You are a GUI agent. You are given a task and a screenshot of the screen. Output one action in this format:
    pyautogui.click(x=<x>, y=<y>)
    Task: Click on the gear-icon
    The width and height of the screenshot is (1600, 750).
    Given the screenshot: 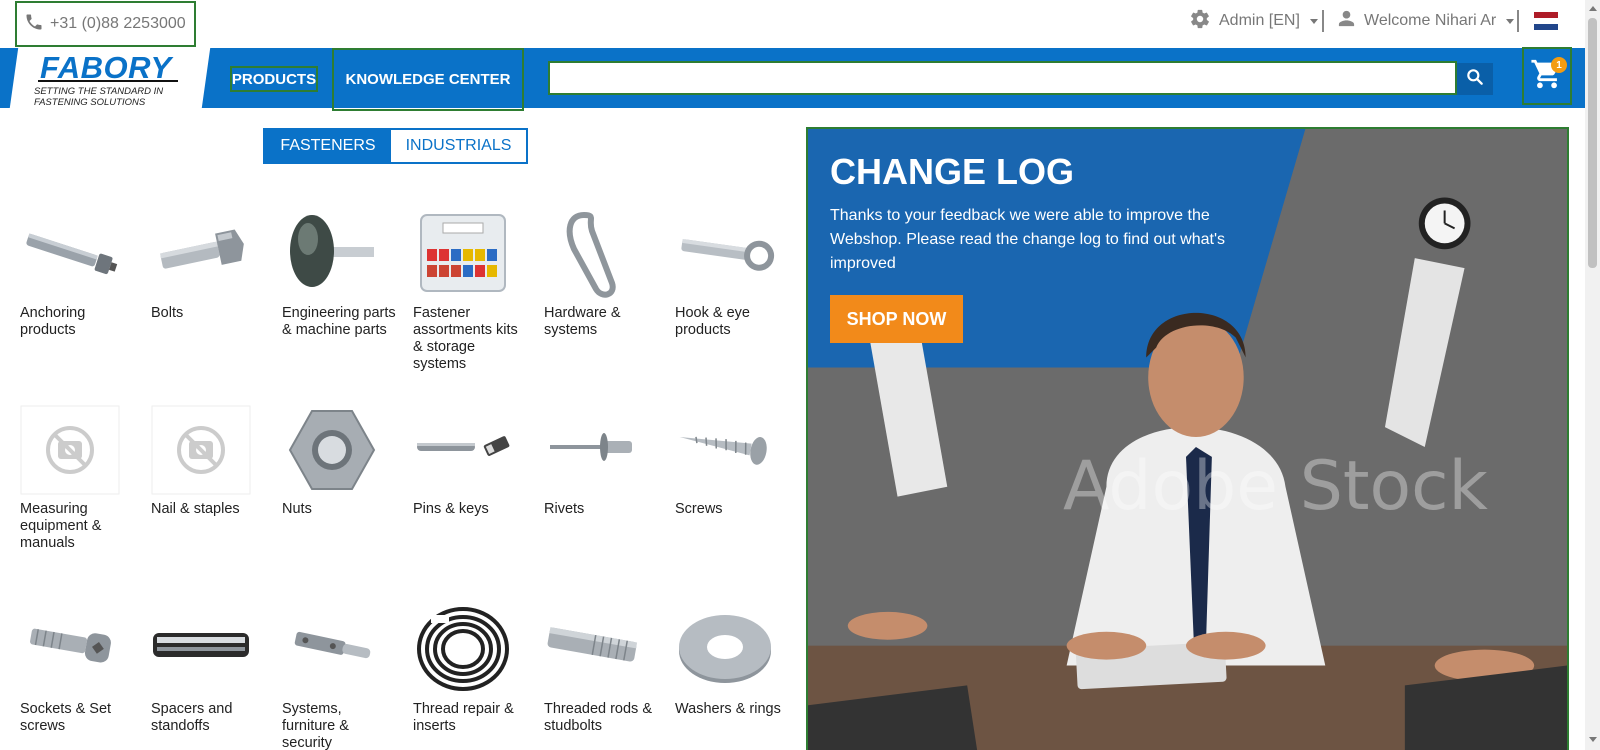 What is the action you would take?
    pyautogui.click(x=1200, y=21)
    